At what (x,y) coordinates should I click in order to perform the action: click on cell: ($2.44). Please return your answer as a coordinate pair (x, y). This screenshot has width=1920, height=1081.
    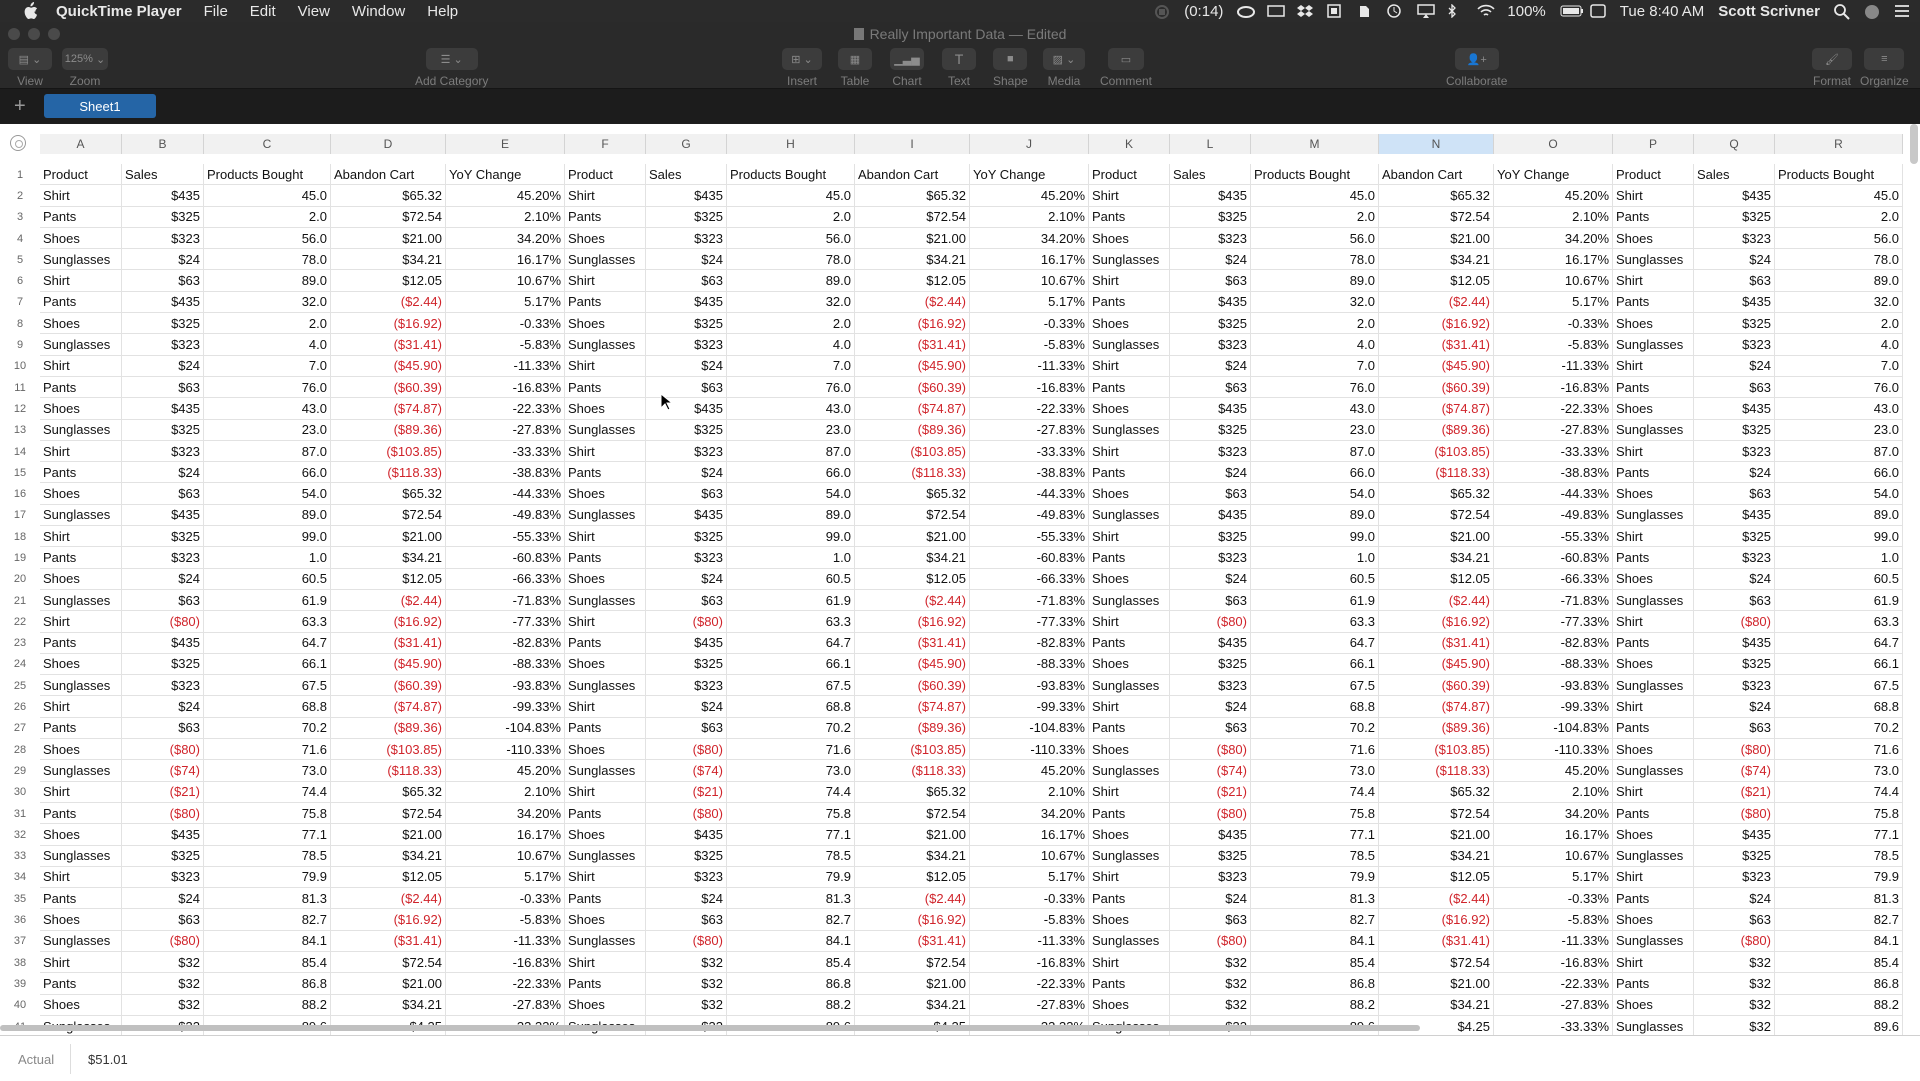
    Looking at the image, I should click on (388, 898).